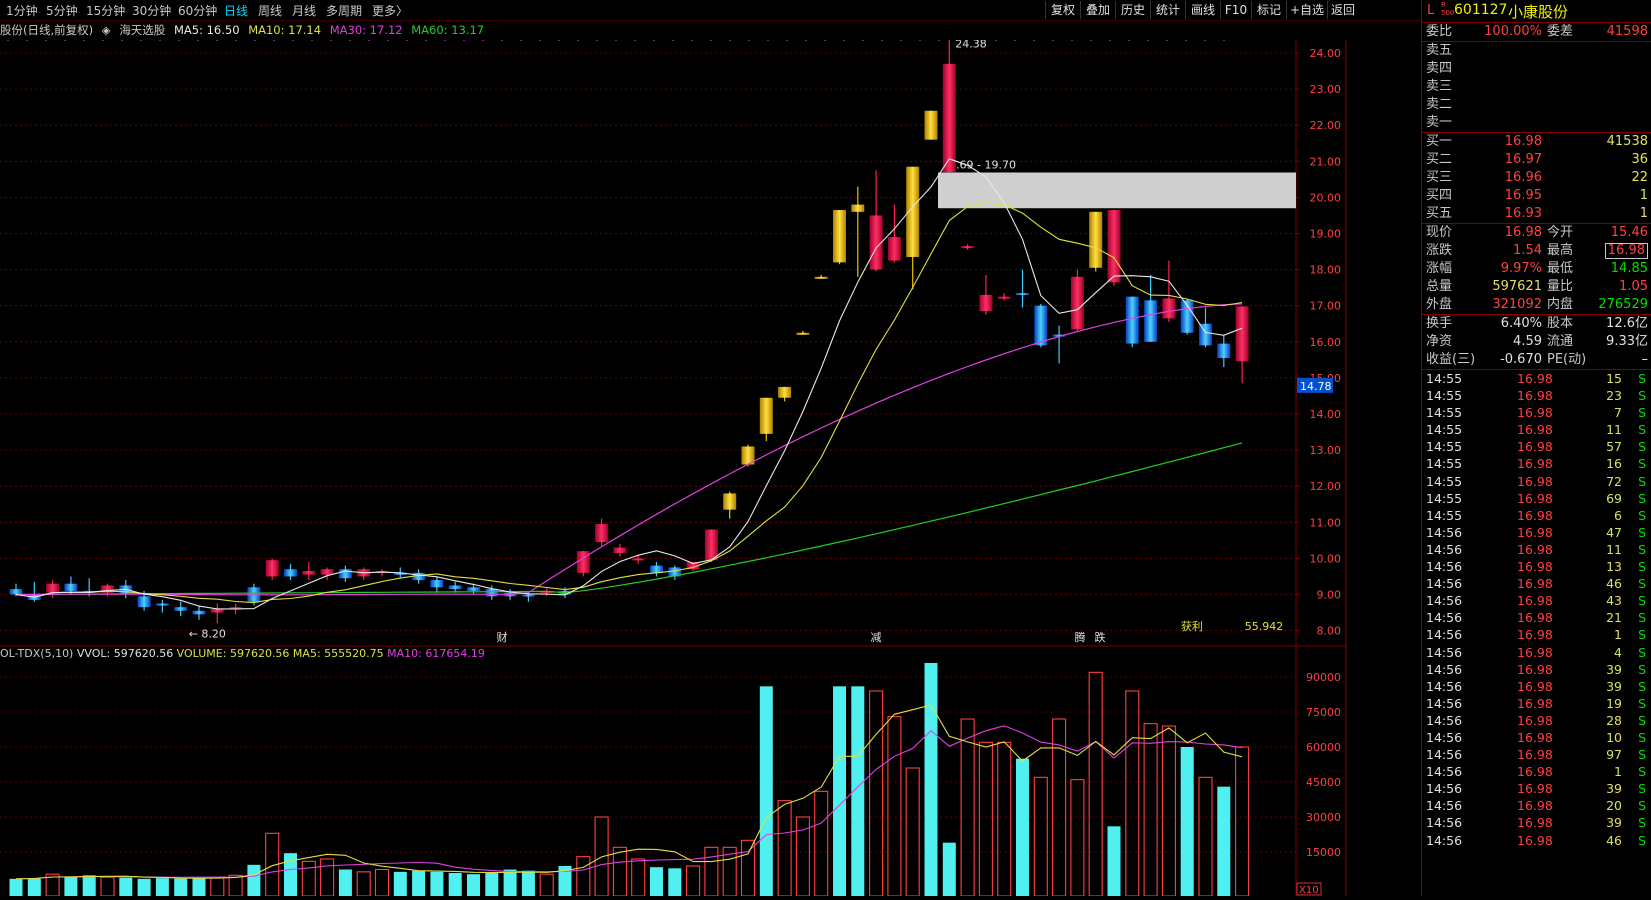  I want to click on tick-row: 14:56 16.98 11 S, so click(1536, 549).